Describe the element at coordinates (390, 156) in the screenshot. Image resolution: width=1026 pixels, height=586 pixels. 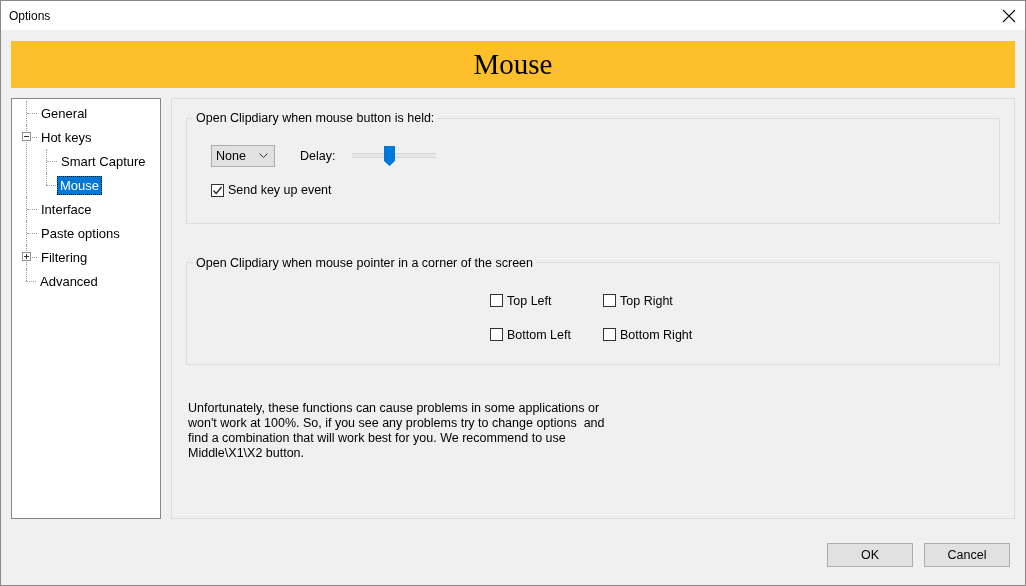
I see `slider-thumb` at that location.